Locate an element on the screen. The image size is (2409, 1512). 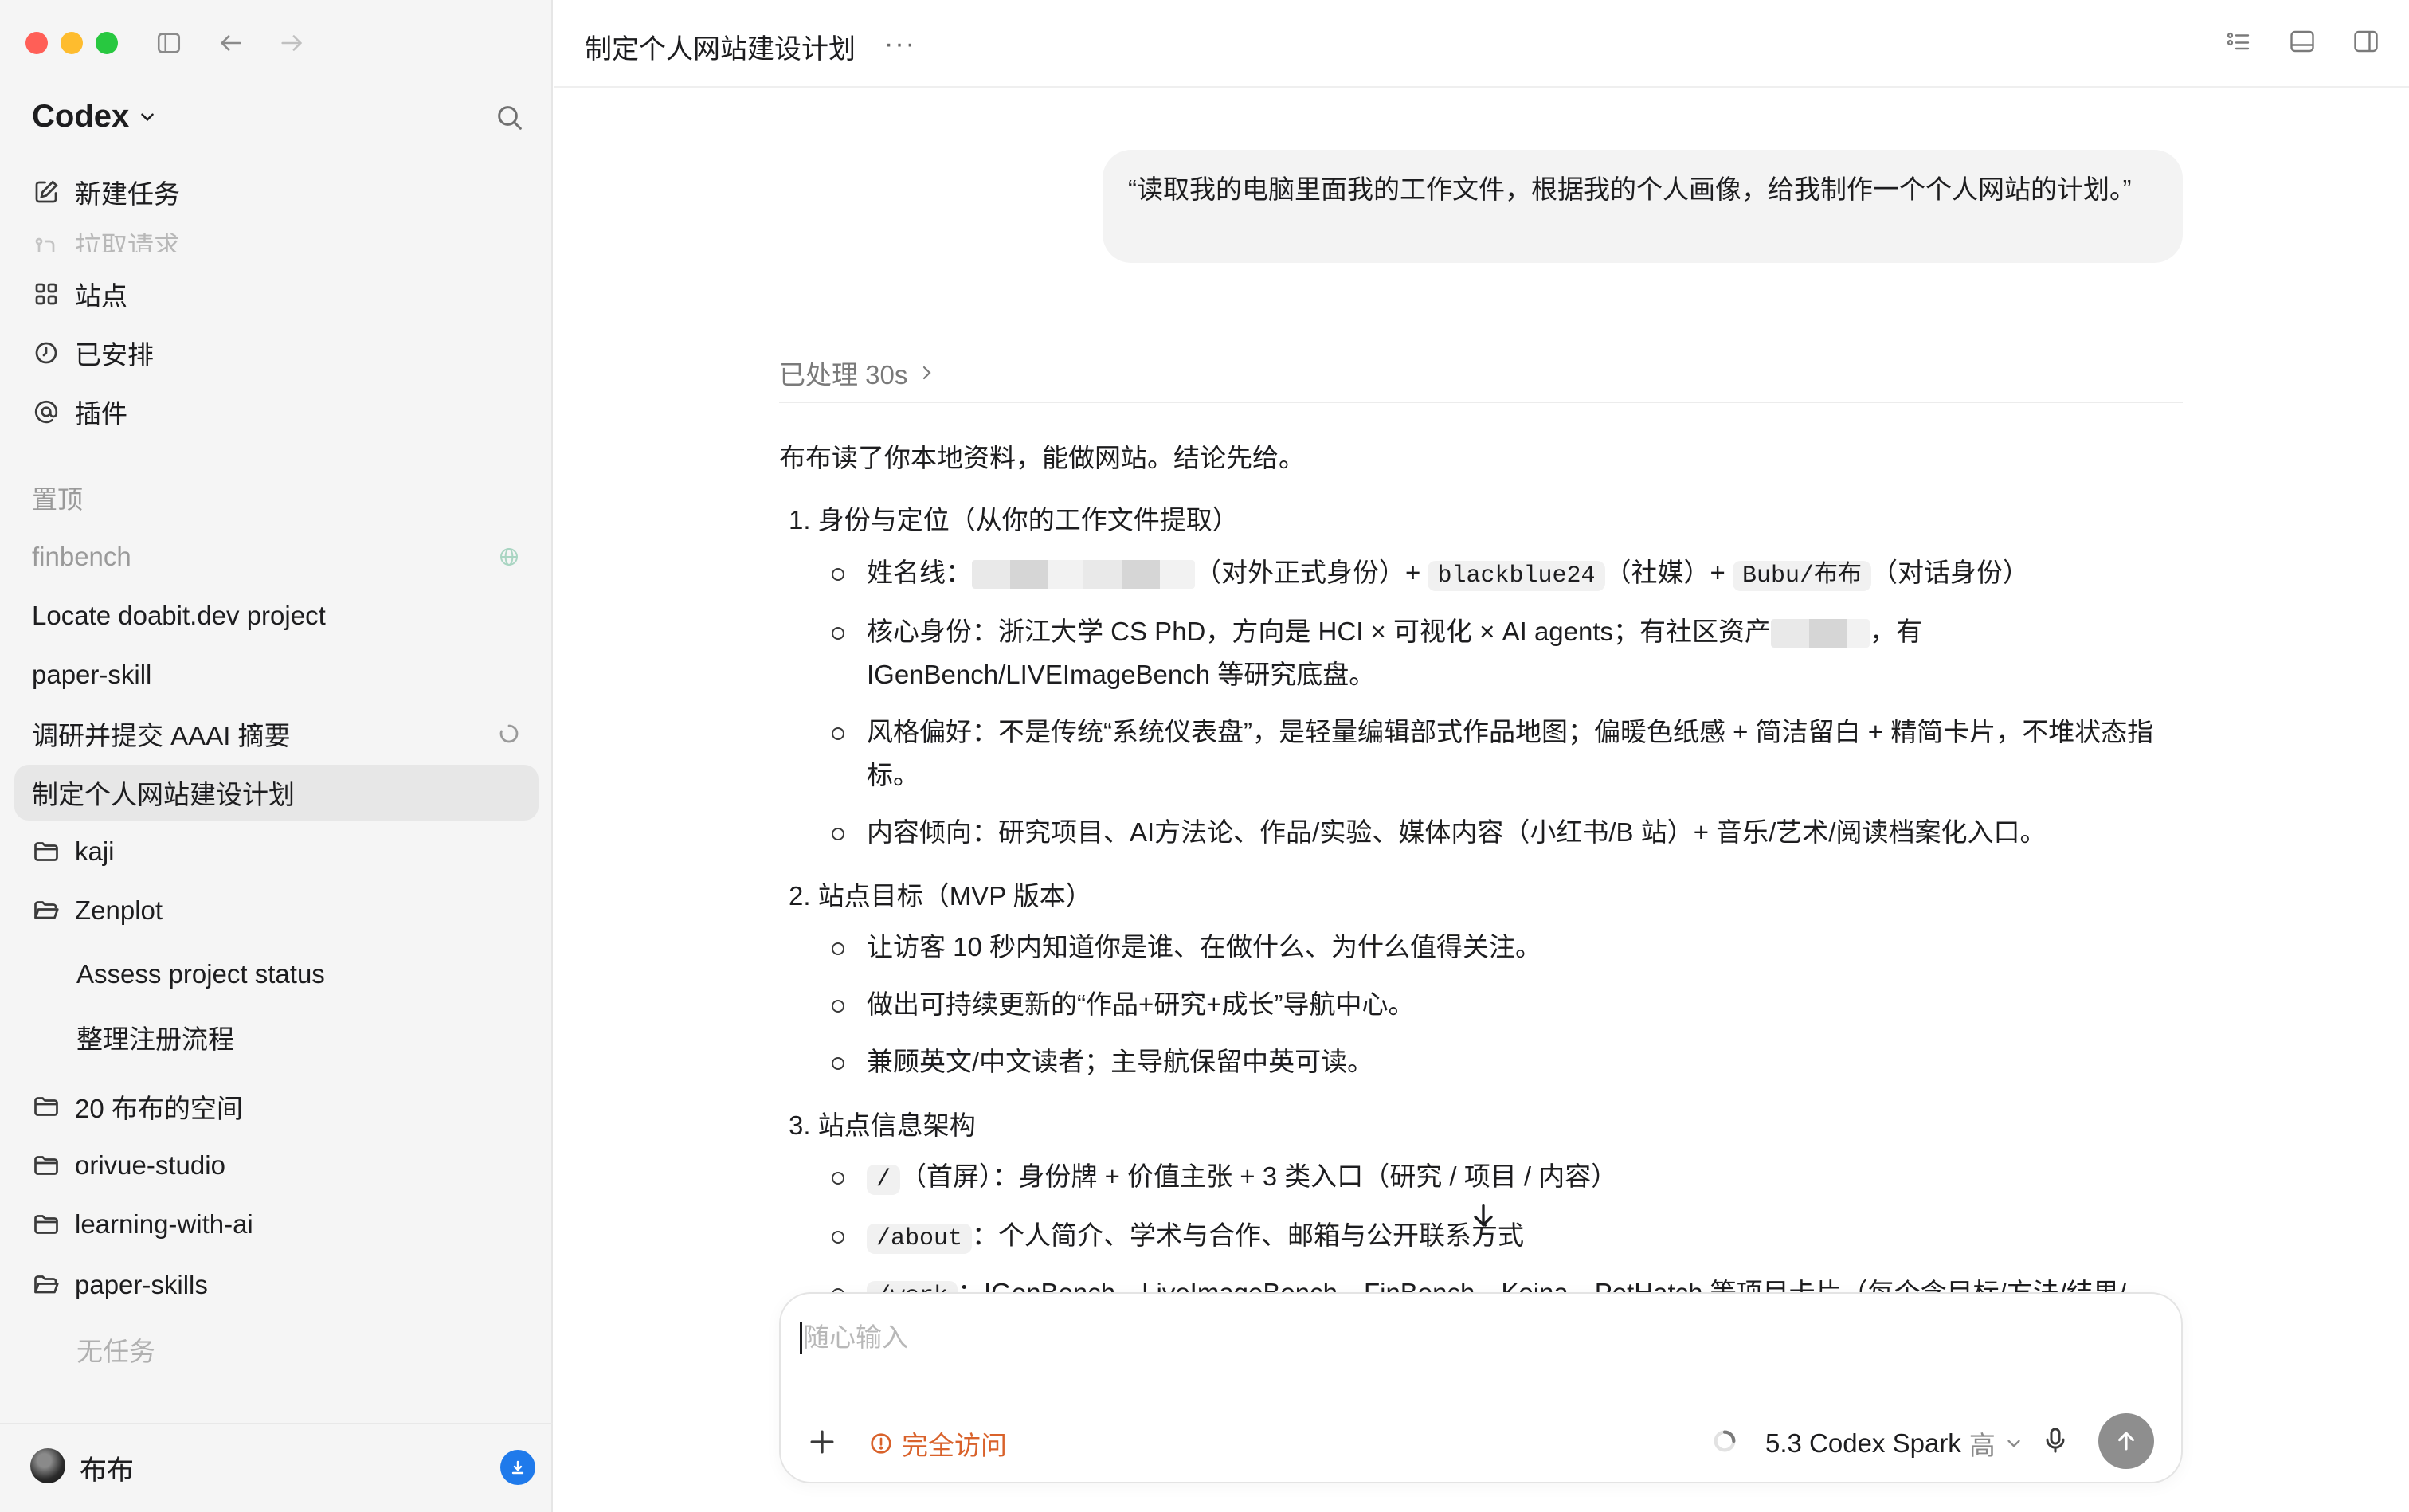
thread-title: Locate doabit.dev project is located at coordinates (179, 615).